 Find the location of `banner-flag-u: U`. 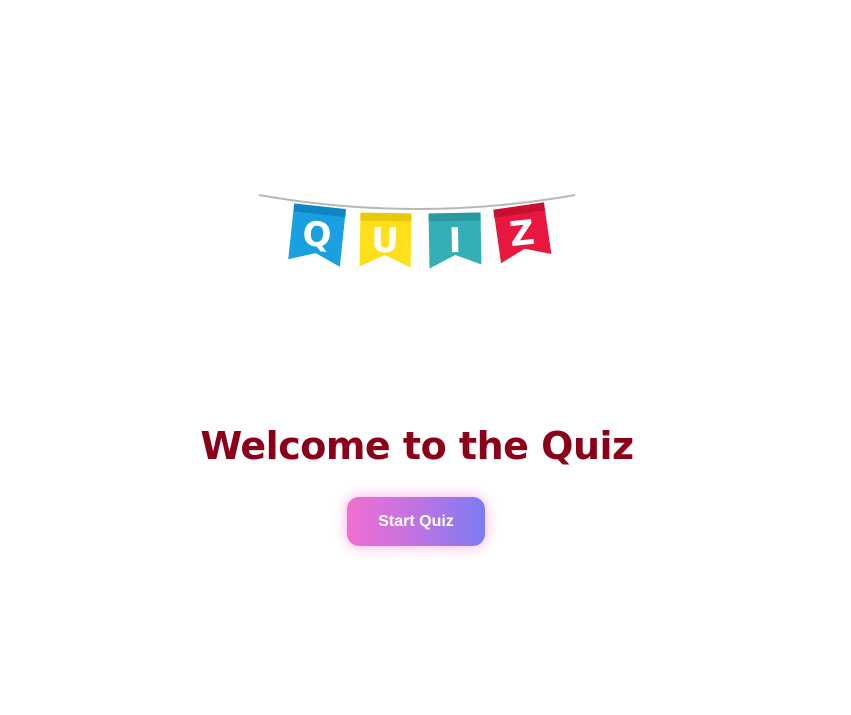

banner-flag-u: U is located at coordinates (385, 240).